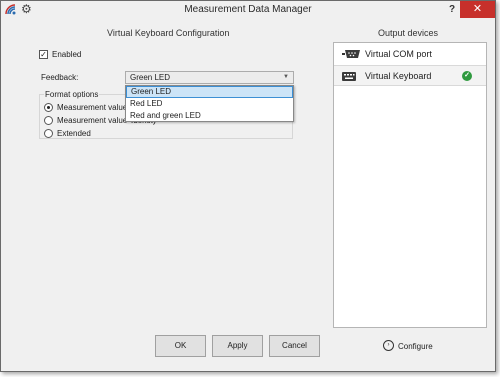 The image size is (500, 377). Describe the element at coordinates (60, 77) in the screenshot. I see `feedback-label: Feedback:` at that location.